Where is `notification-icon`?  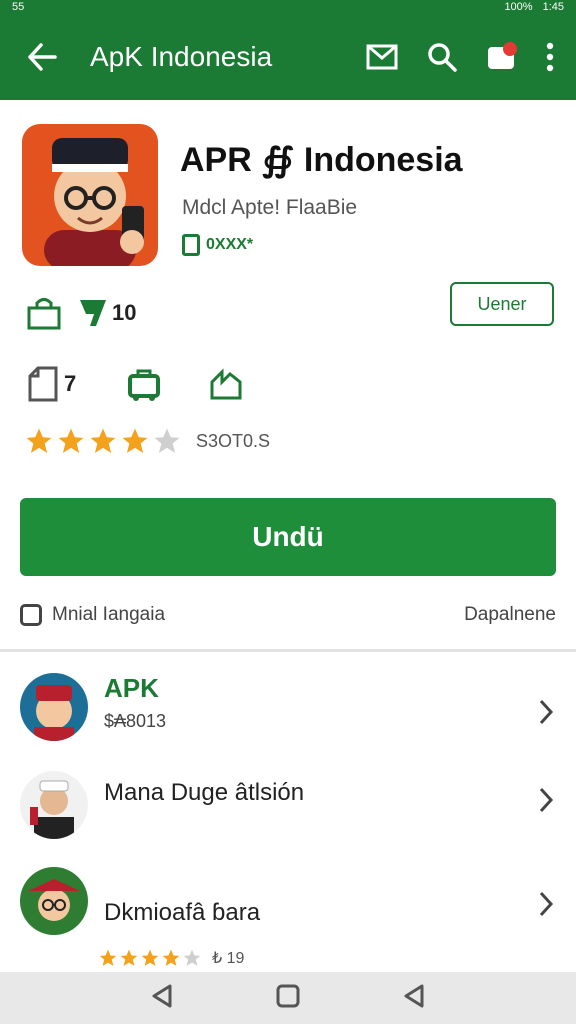 notification-icon is located at coordinates (502, 55).